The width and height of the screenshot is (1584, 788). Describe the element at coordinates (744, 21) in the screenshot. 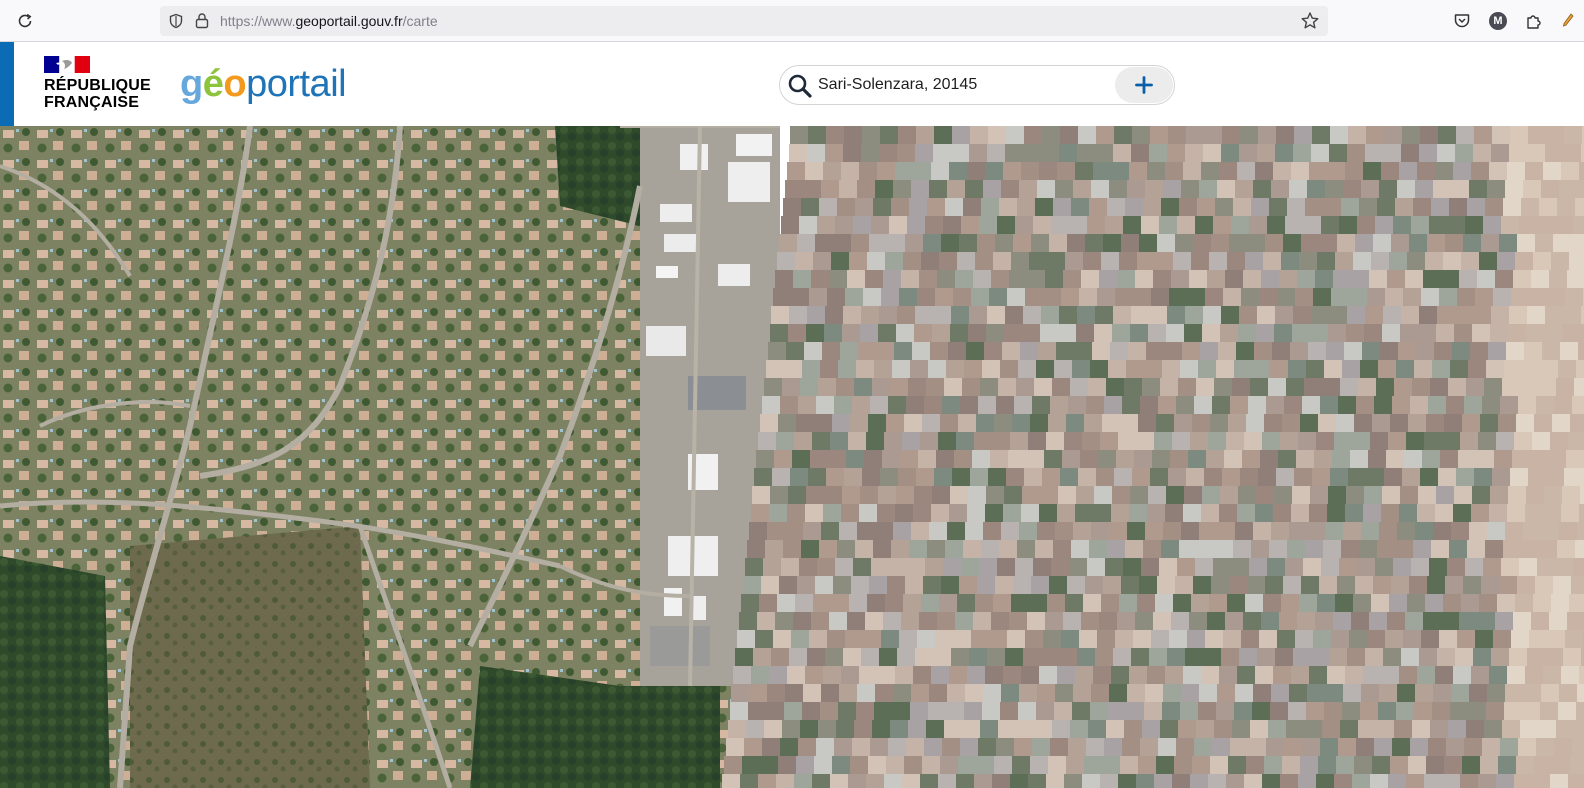

I see `address-bar: https://www.geoportail.gouv.fr/carte` at that location.